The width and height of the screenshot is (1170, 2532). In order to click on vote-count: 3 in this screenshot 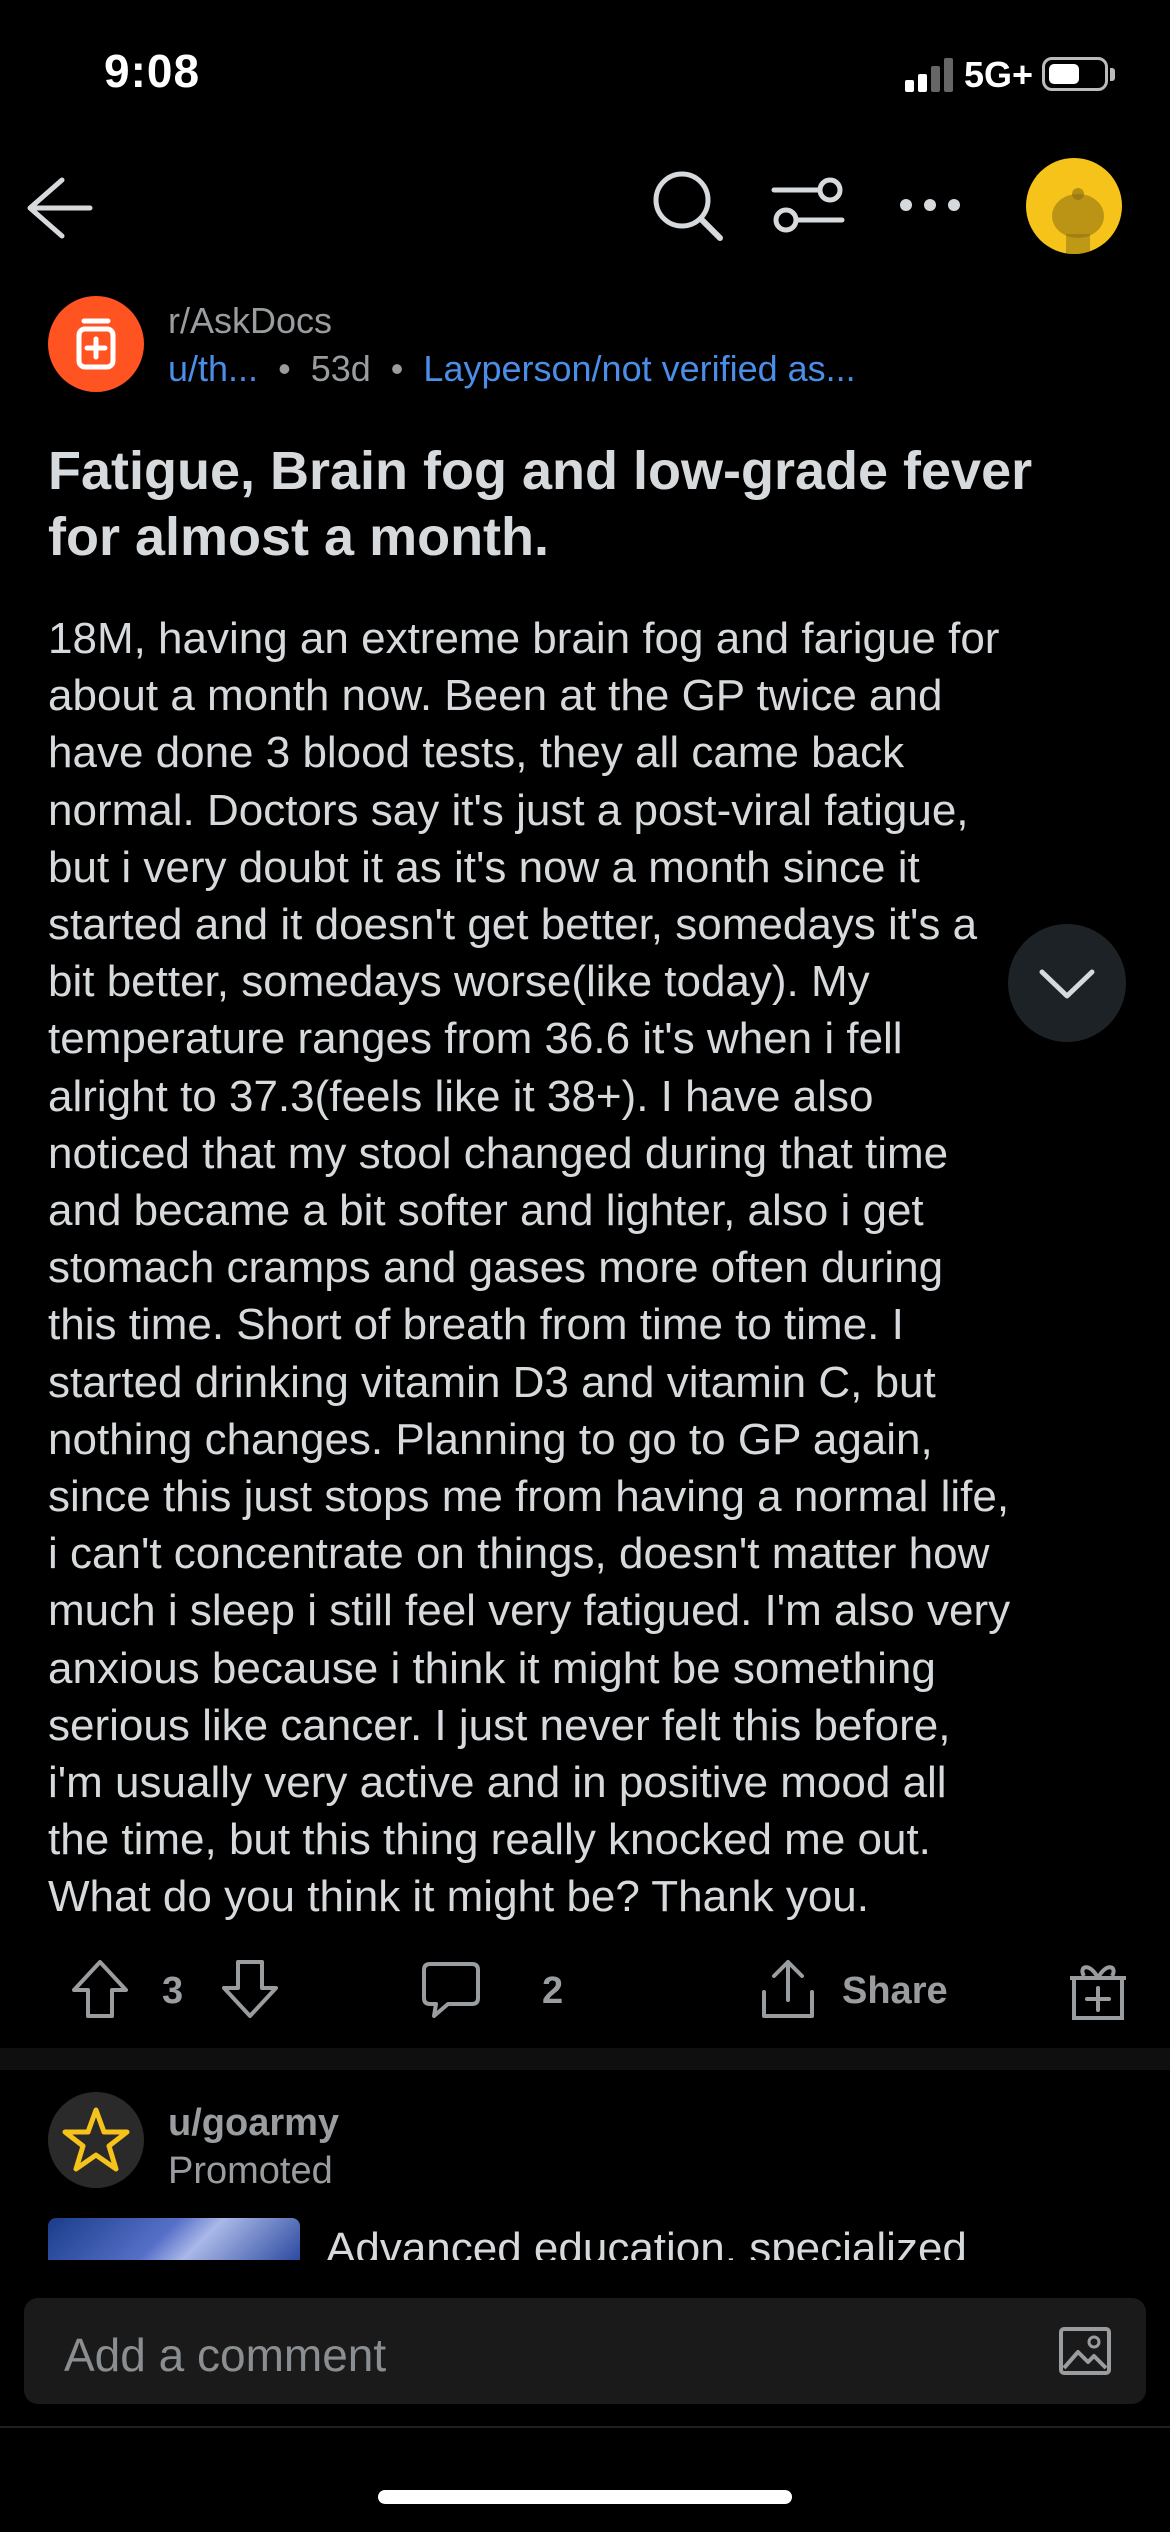, I will do `click(173, 1991)`.